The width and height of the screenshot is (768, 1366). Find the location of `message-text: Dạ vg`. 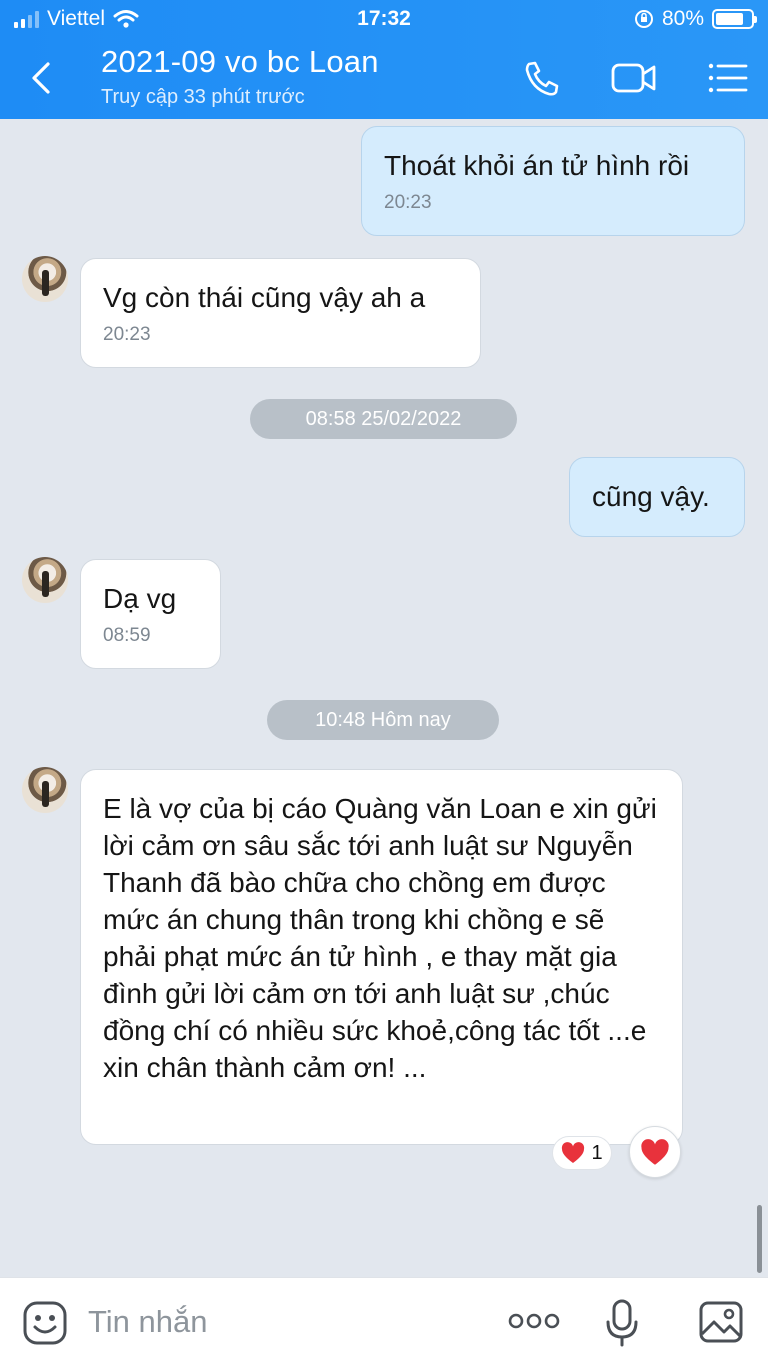

message-text: Dạ vg is located at coordinates (140, 598).